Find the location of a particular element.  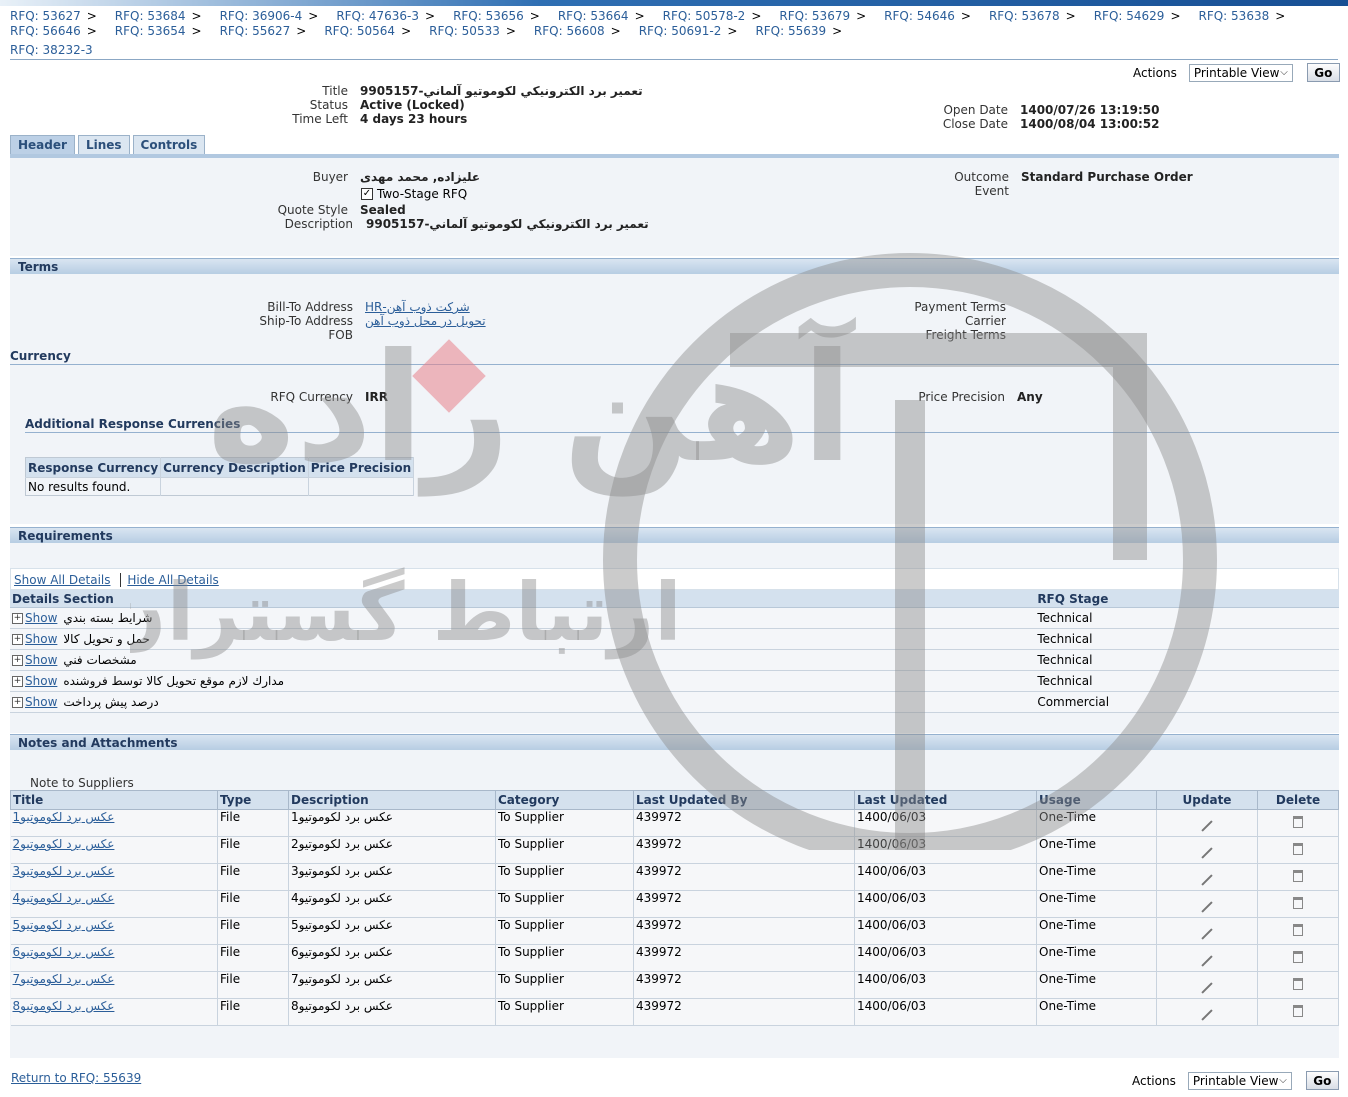

attachment-title-link: عکس برد لکوموتیو5 is located at coordinates (64, 925).